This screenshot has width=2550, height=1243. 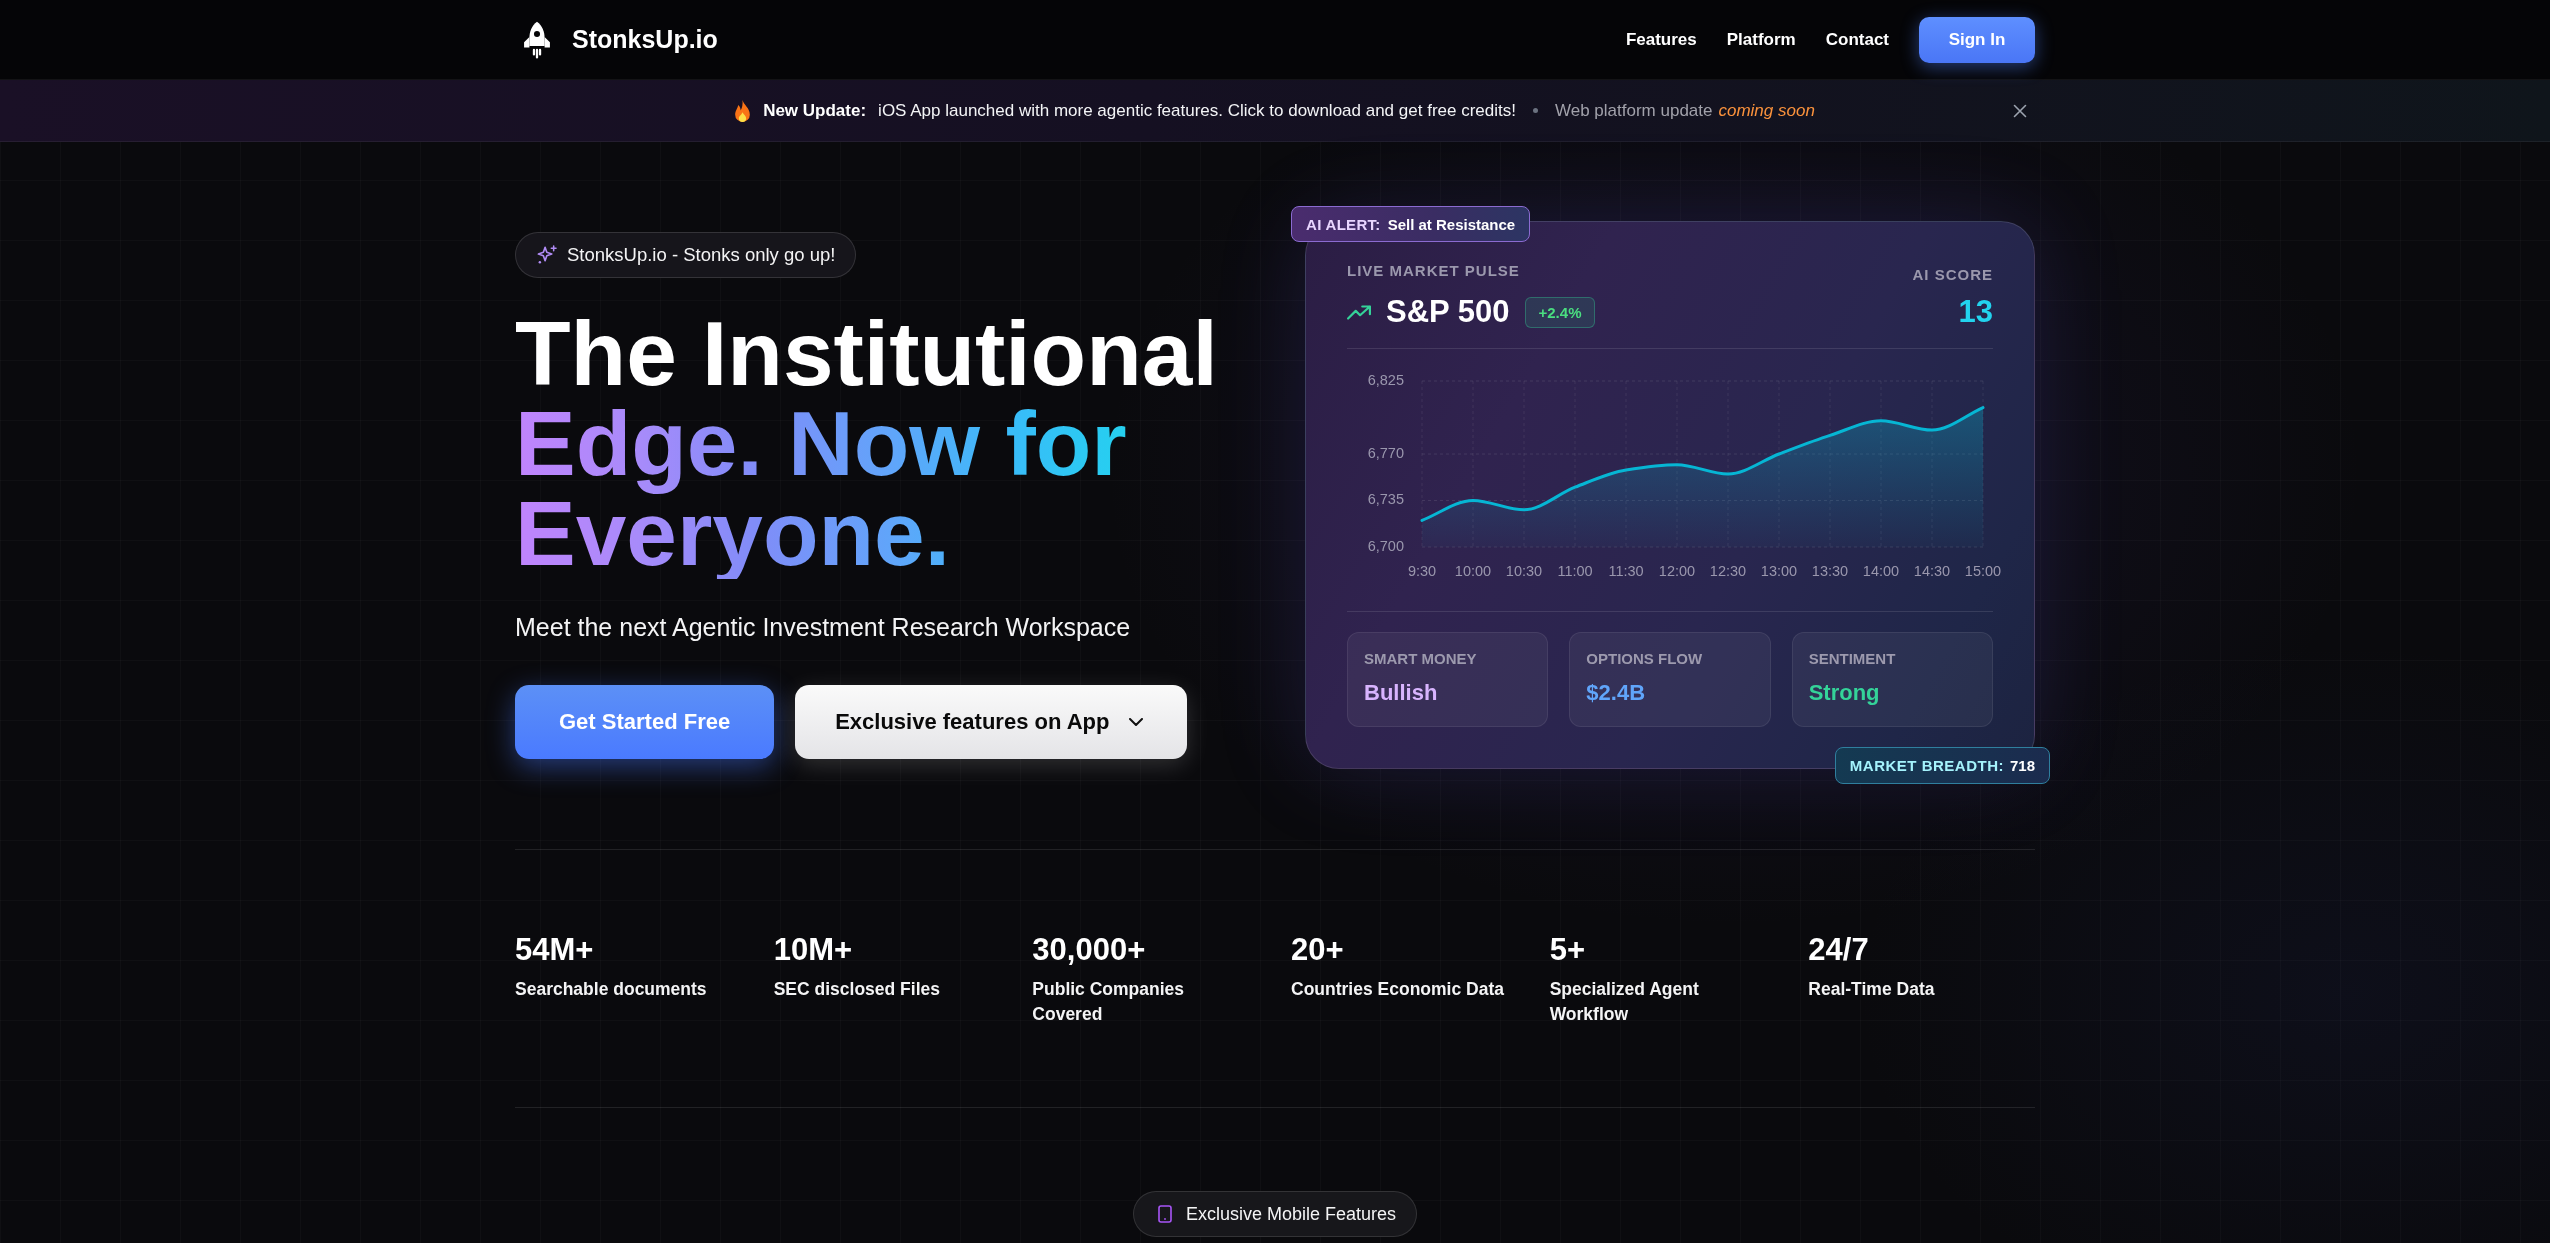 What do you see at coordinates (1317, 950) in the screenshot?
I see `stat-value: 20+` at bounding box center [1317, 950].